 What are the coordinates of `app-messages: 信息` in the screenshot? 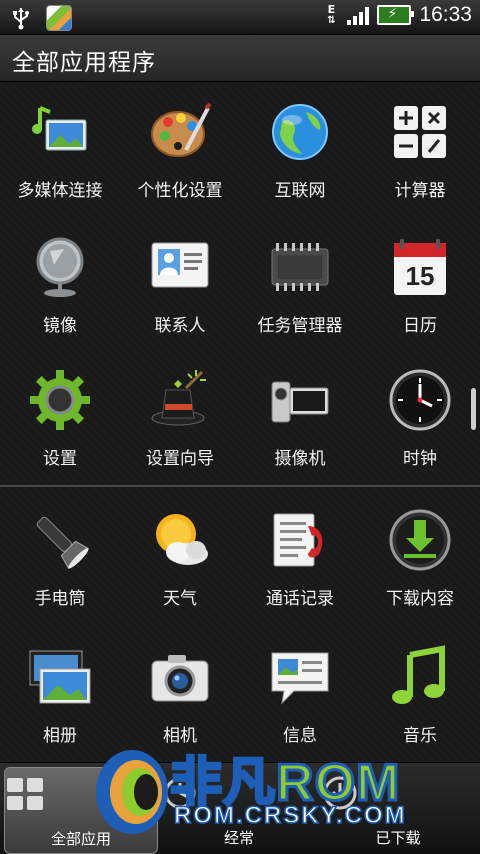 It's located at (300, 687).